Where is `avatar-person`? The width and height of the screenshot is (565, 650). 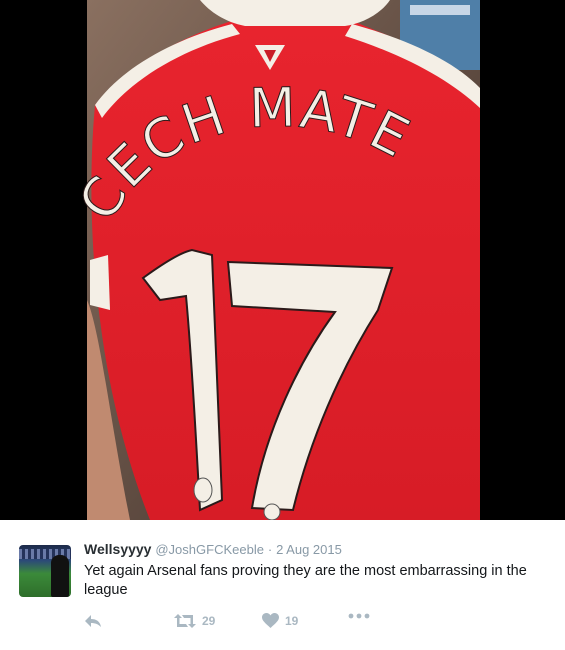 avatar-person is located at coordinates (60, 576).